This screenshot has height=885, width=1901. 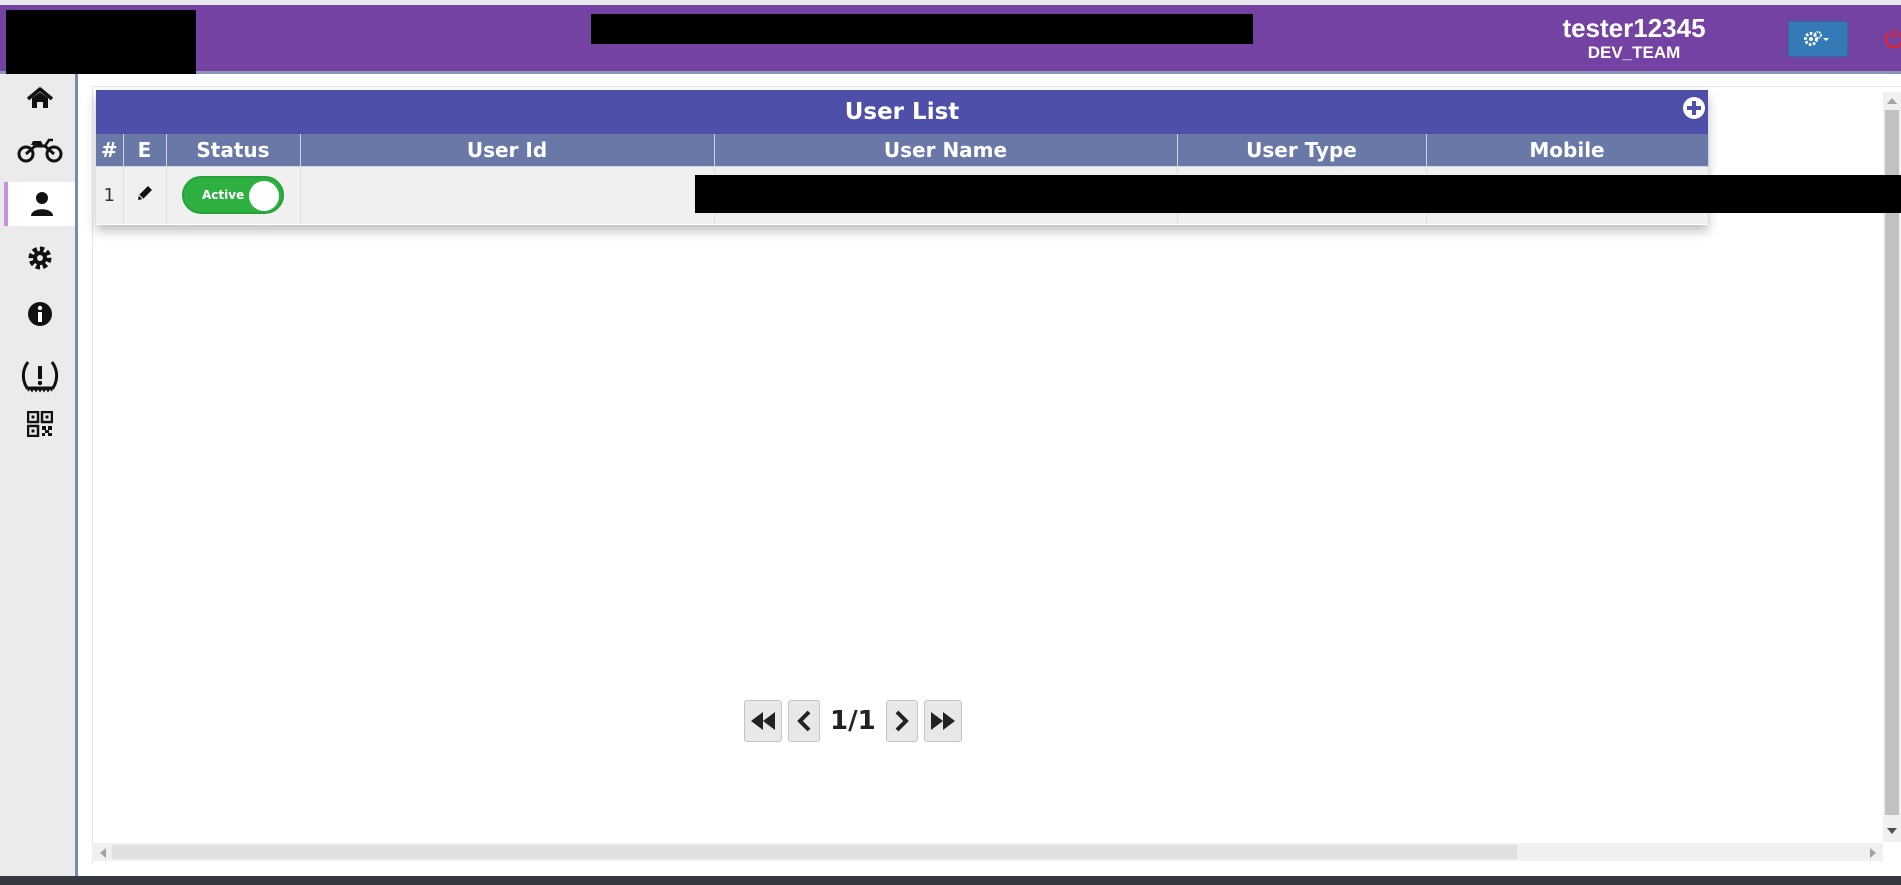 I want to click on sidebar-item-qr, so click(x=39, y=424).